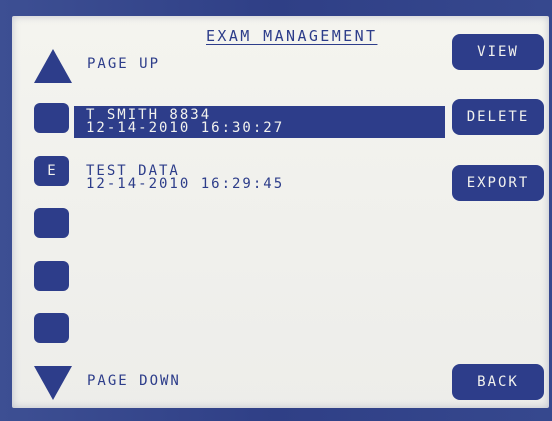 The image size is (552, 421). I want to click on export-button: EXPORT, so click(498, 183).